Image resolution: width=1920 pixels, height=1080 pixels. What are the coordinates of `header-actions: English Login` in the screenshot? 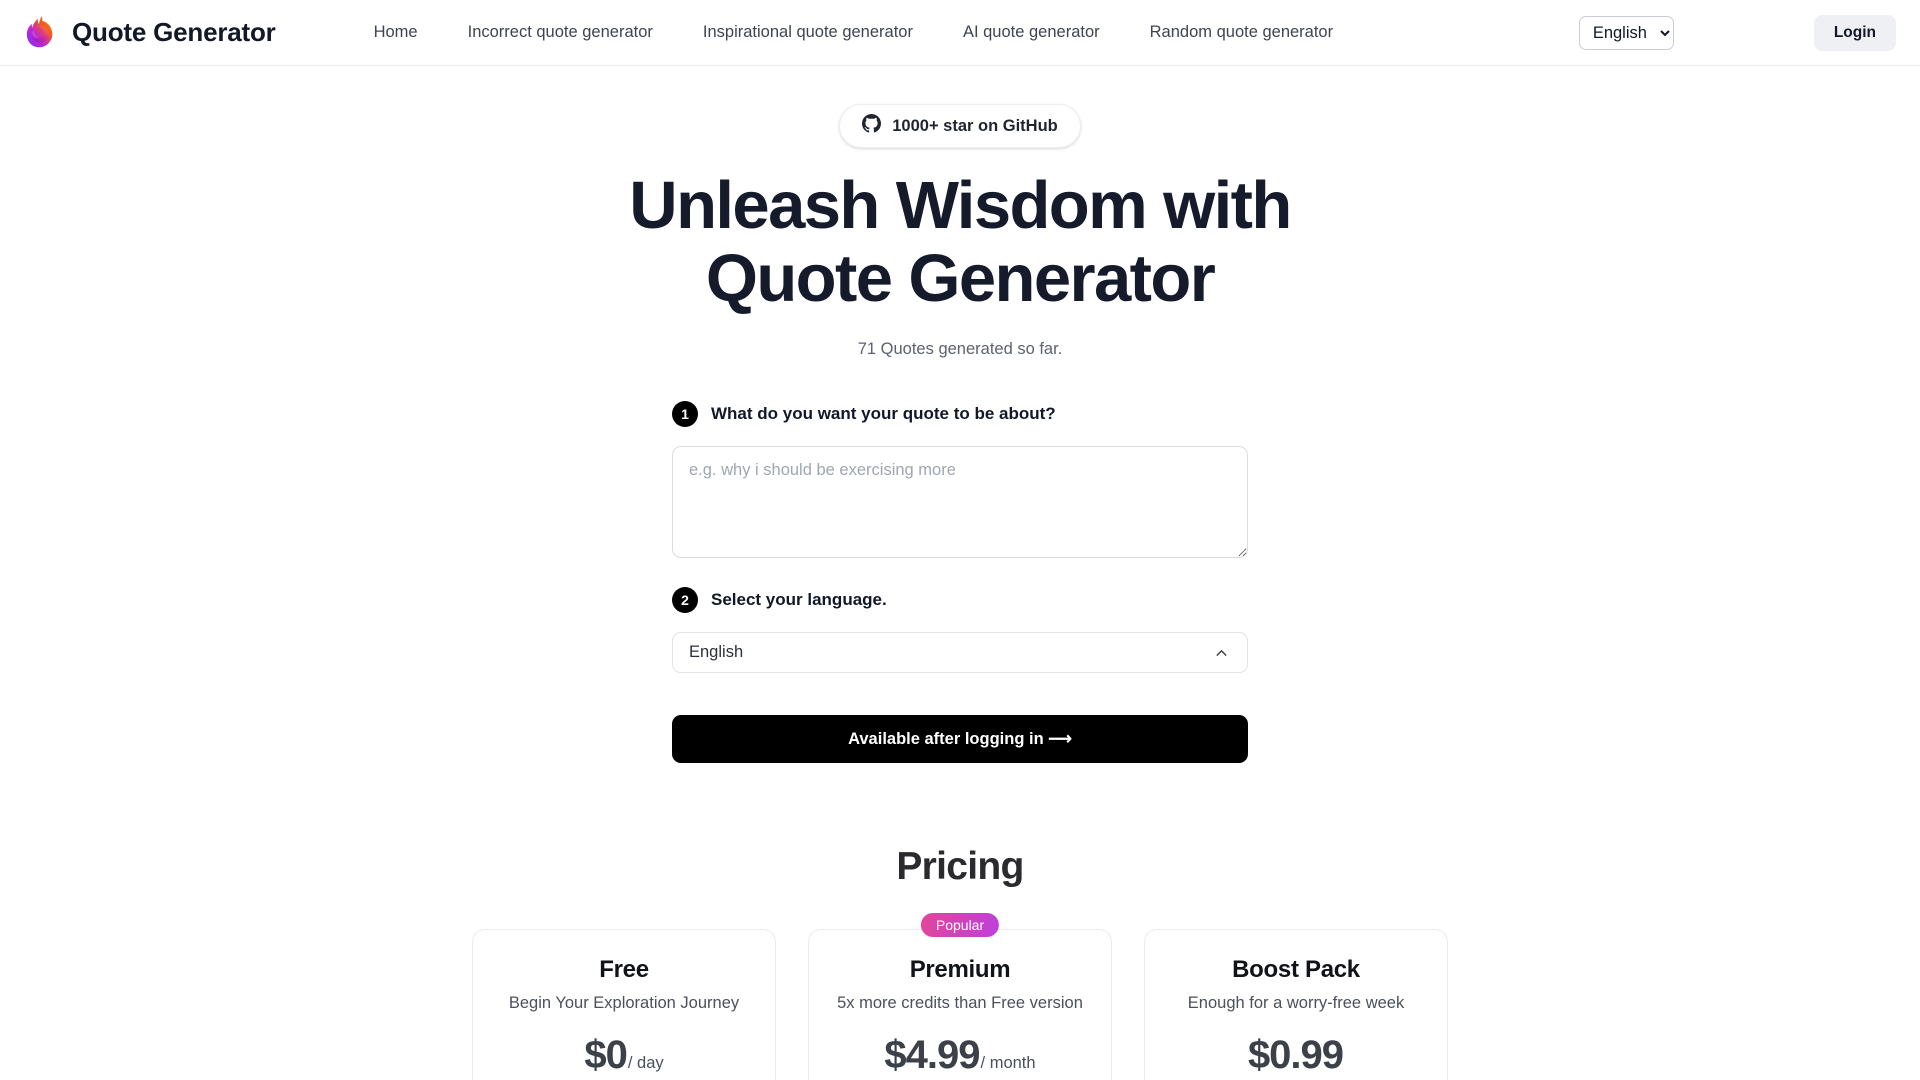 It's located at (1737, 33).